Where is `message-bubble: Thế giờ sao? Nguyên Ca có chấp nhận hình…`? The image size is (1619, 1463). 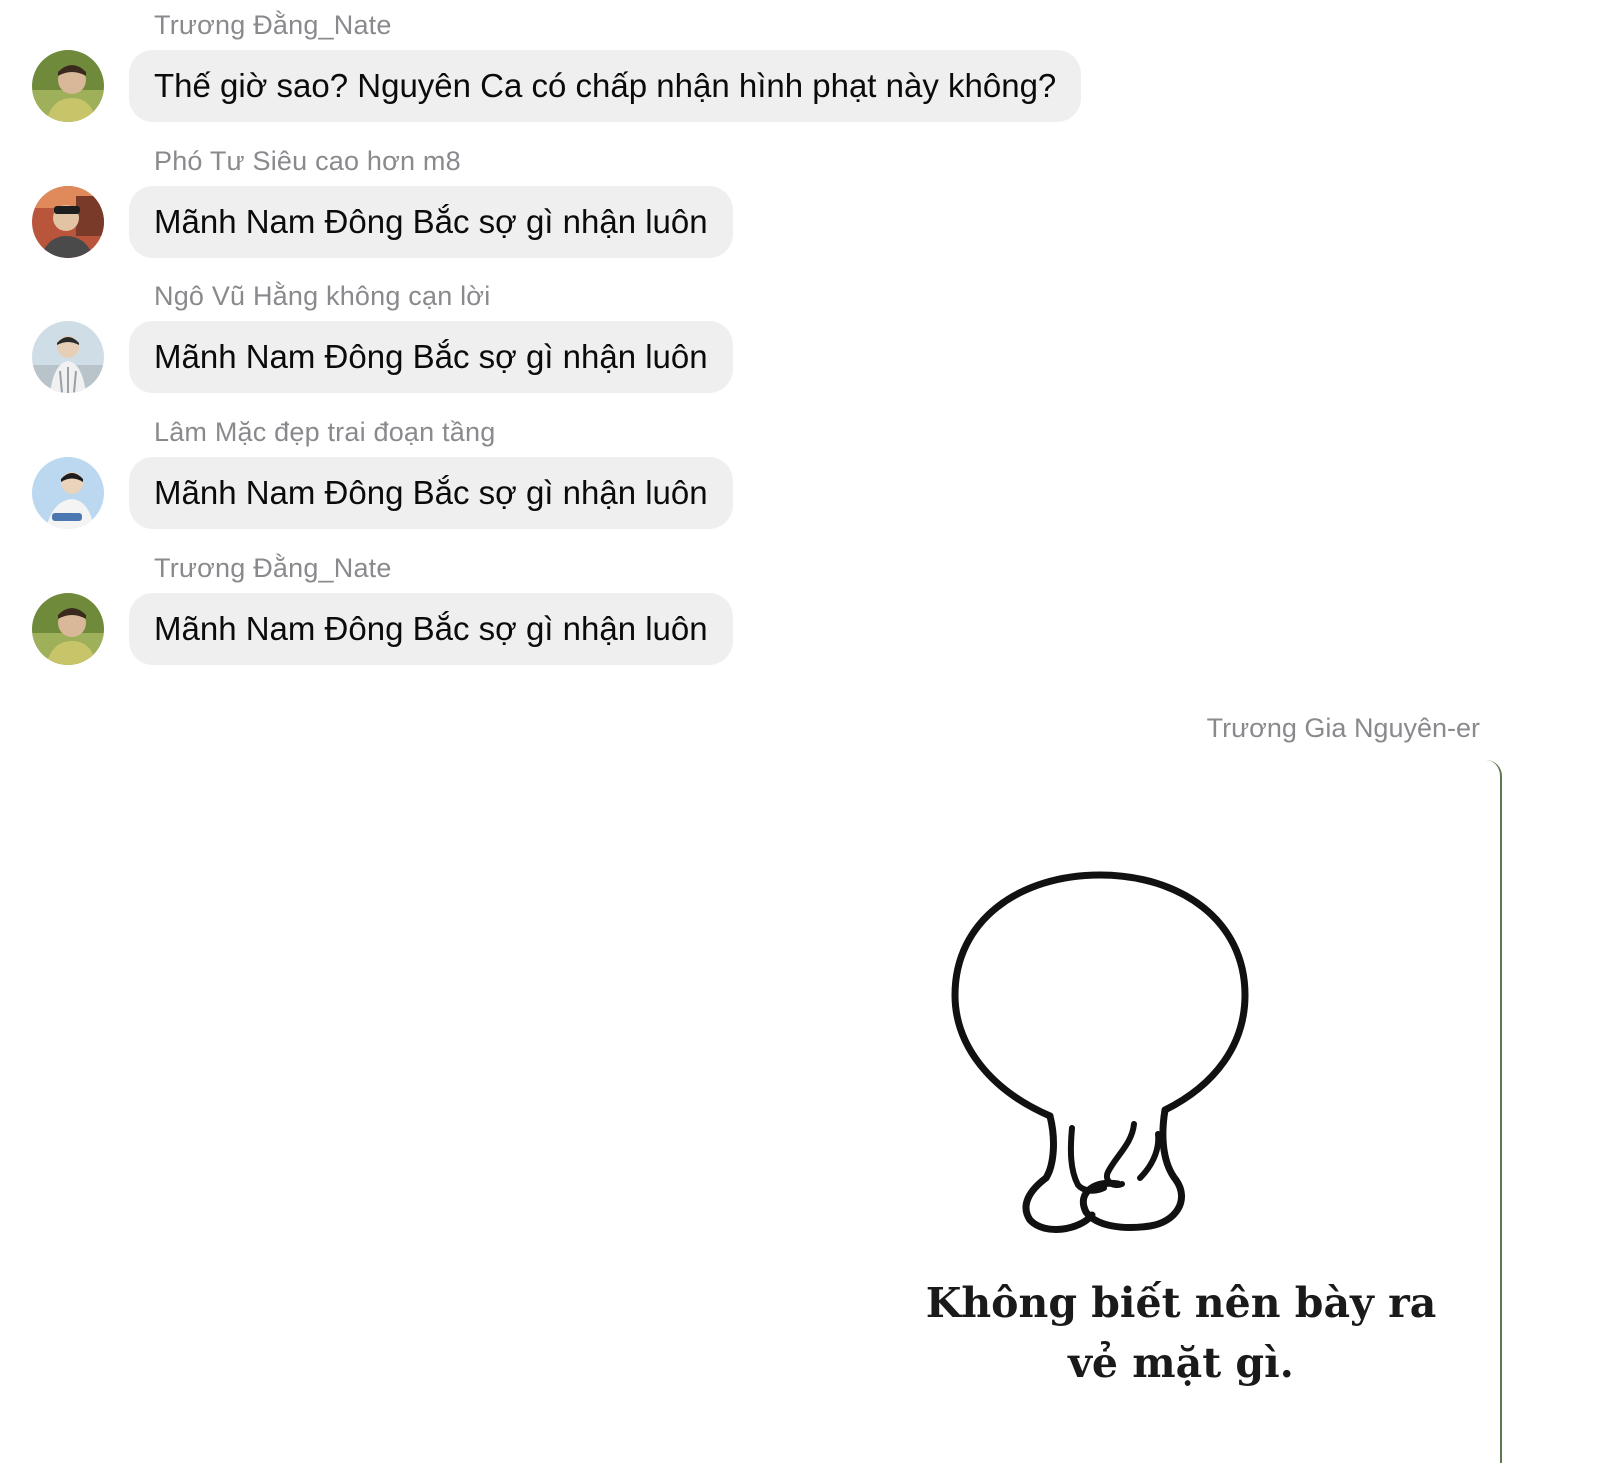 message-bubble: Thế giờ sao? Nguyên Ca có chấp nhận hình… is located at coordinates (605, 86).